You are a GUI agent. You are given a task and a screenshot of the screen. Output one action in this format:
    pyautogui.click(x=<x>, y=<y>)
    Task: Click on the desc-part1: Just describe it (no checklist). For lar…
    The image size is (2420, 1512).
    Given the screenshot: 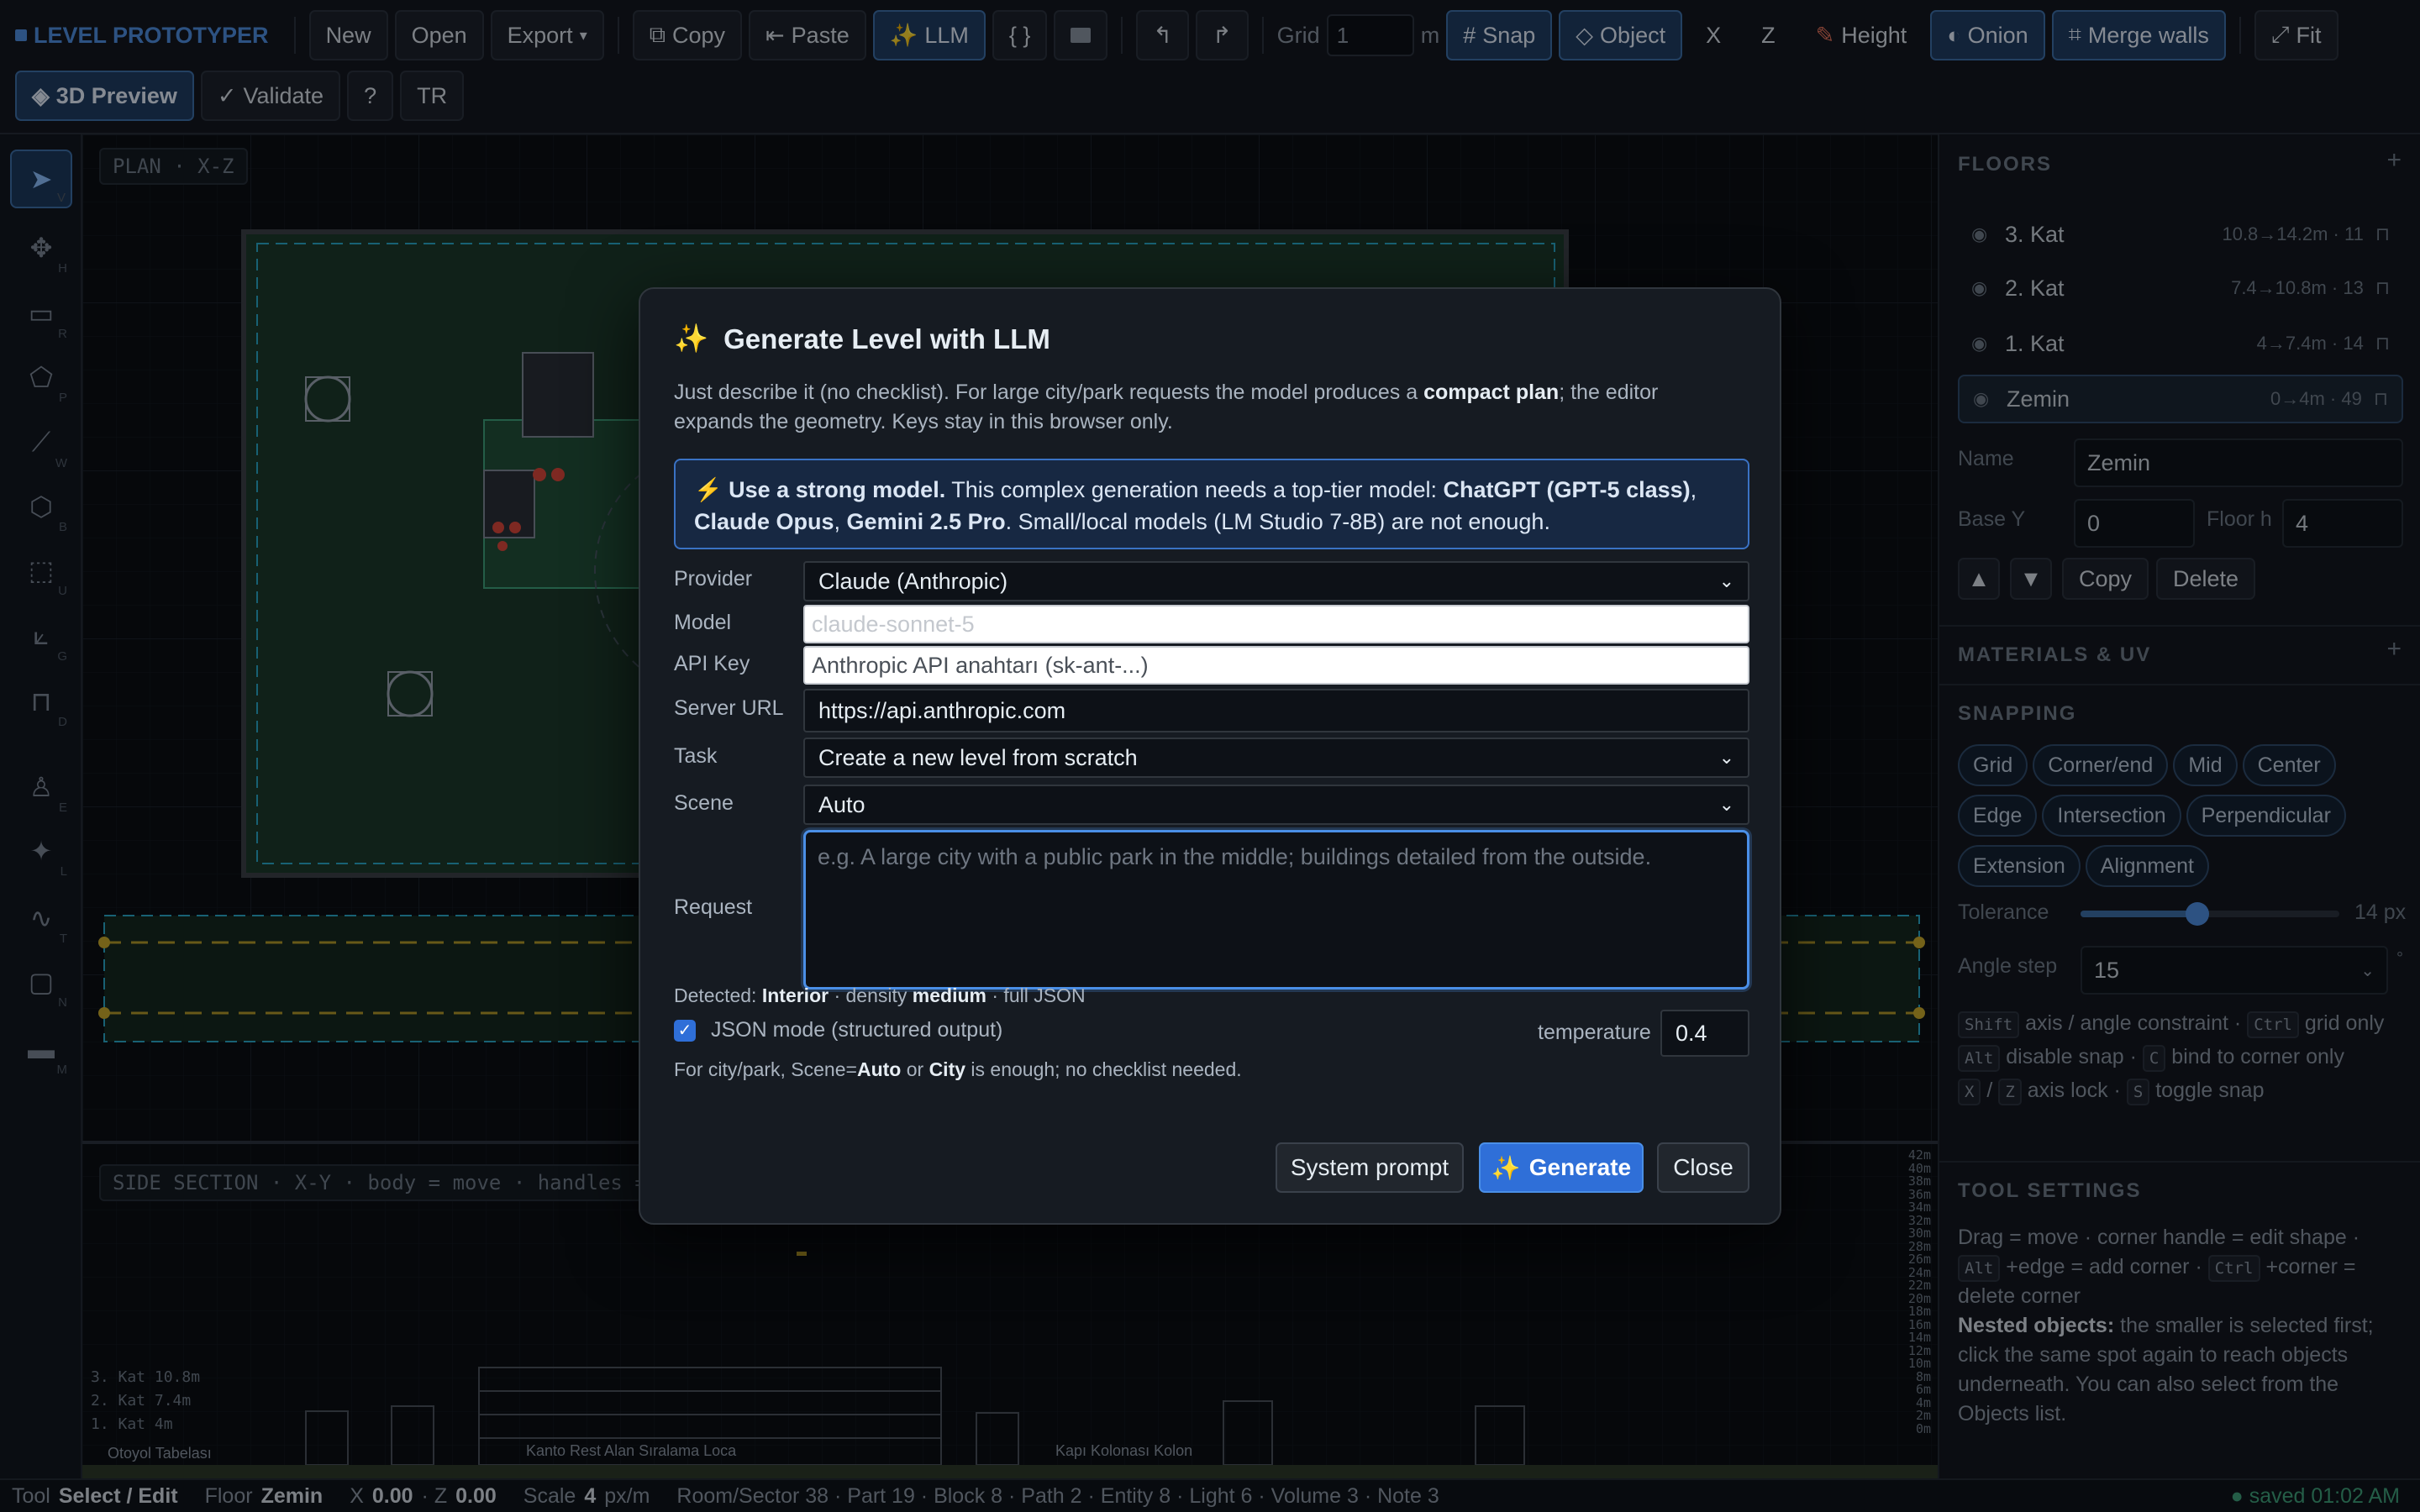 What is the action you would take?
    pyautogui.click(x=1046, y=392)
    